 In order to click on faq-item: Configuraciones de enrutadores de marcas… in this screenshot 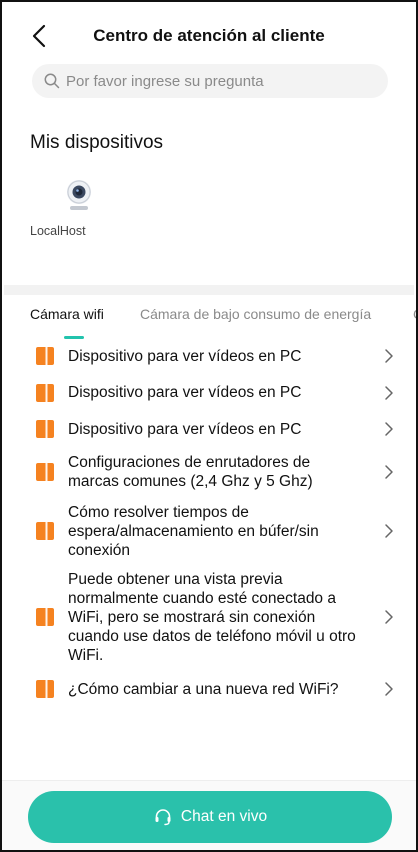, I will do `click(209, 472)`.